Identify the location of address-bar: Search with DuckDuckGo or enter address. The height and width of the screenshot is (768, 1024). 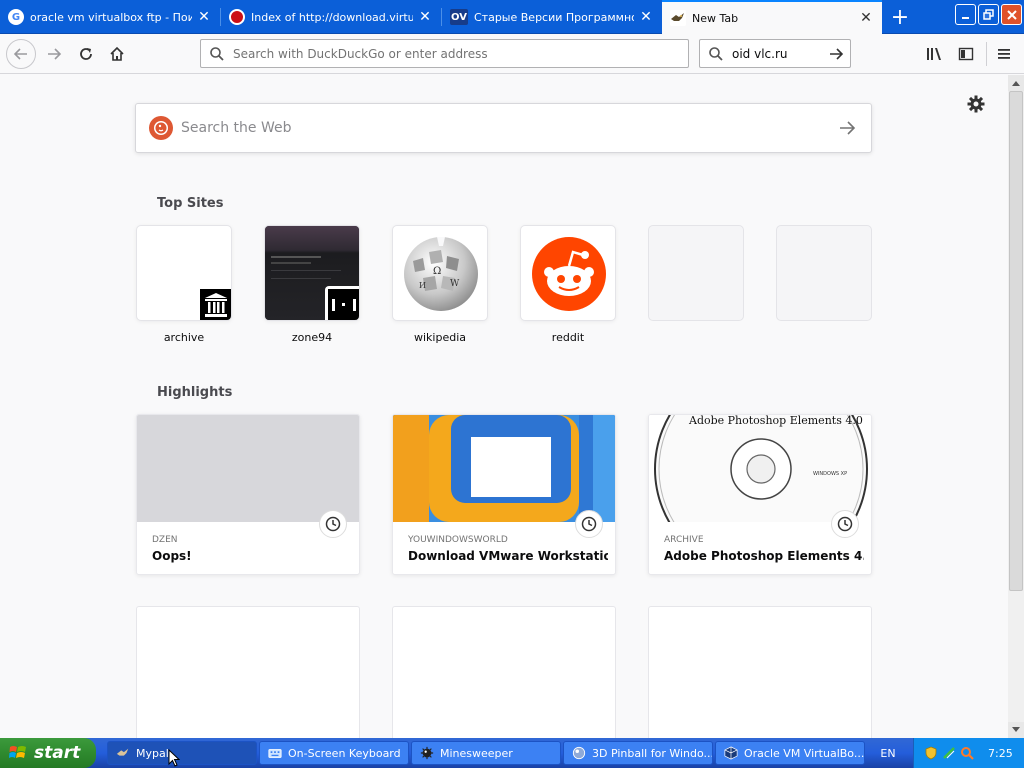
(444, 53).